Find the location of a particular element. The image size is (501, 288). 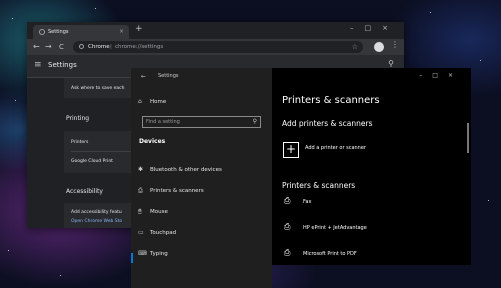

close-tab-icon: × is located at coordinates (121, 32).